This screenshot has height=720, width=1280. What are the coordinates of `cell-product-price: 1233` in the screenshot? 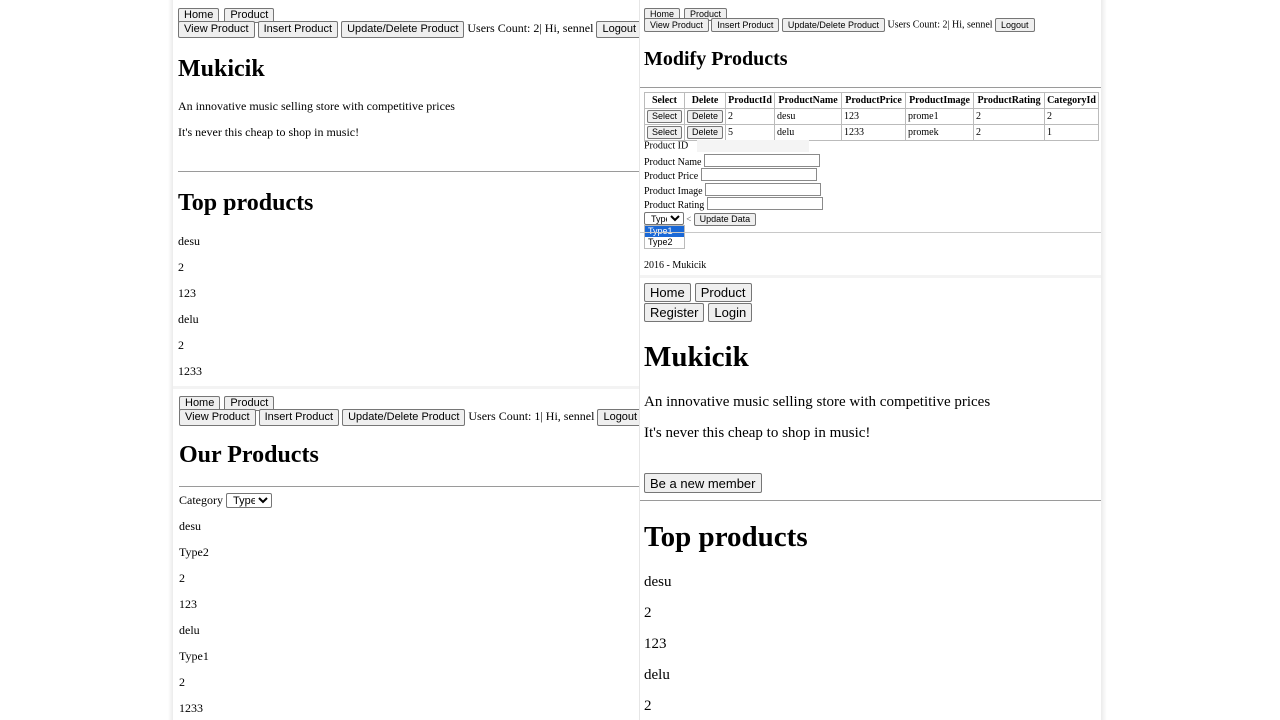 It's located at (874, 132).